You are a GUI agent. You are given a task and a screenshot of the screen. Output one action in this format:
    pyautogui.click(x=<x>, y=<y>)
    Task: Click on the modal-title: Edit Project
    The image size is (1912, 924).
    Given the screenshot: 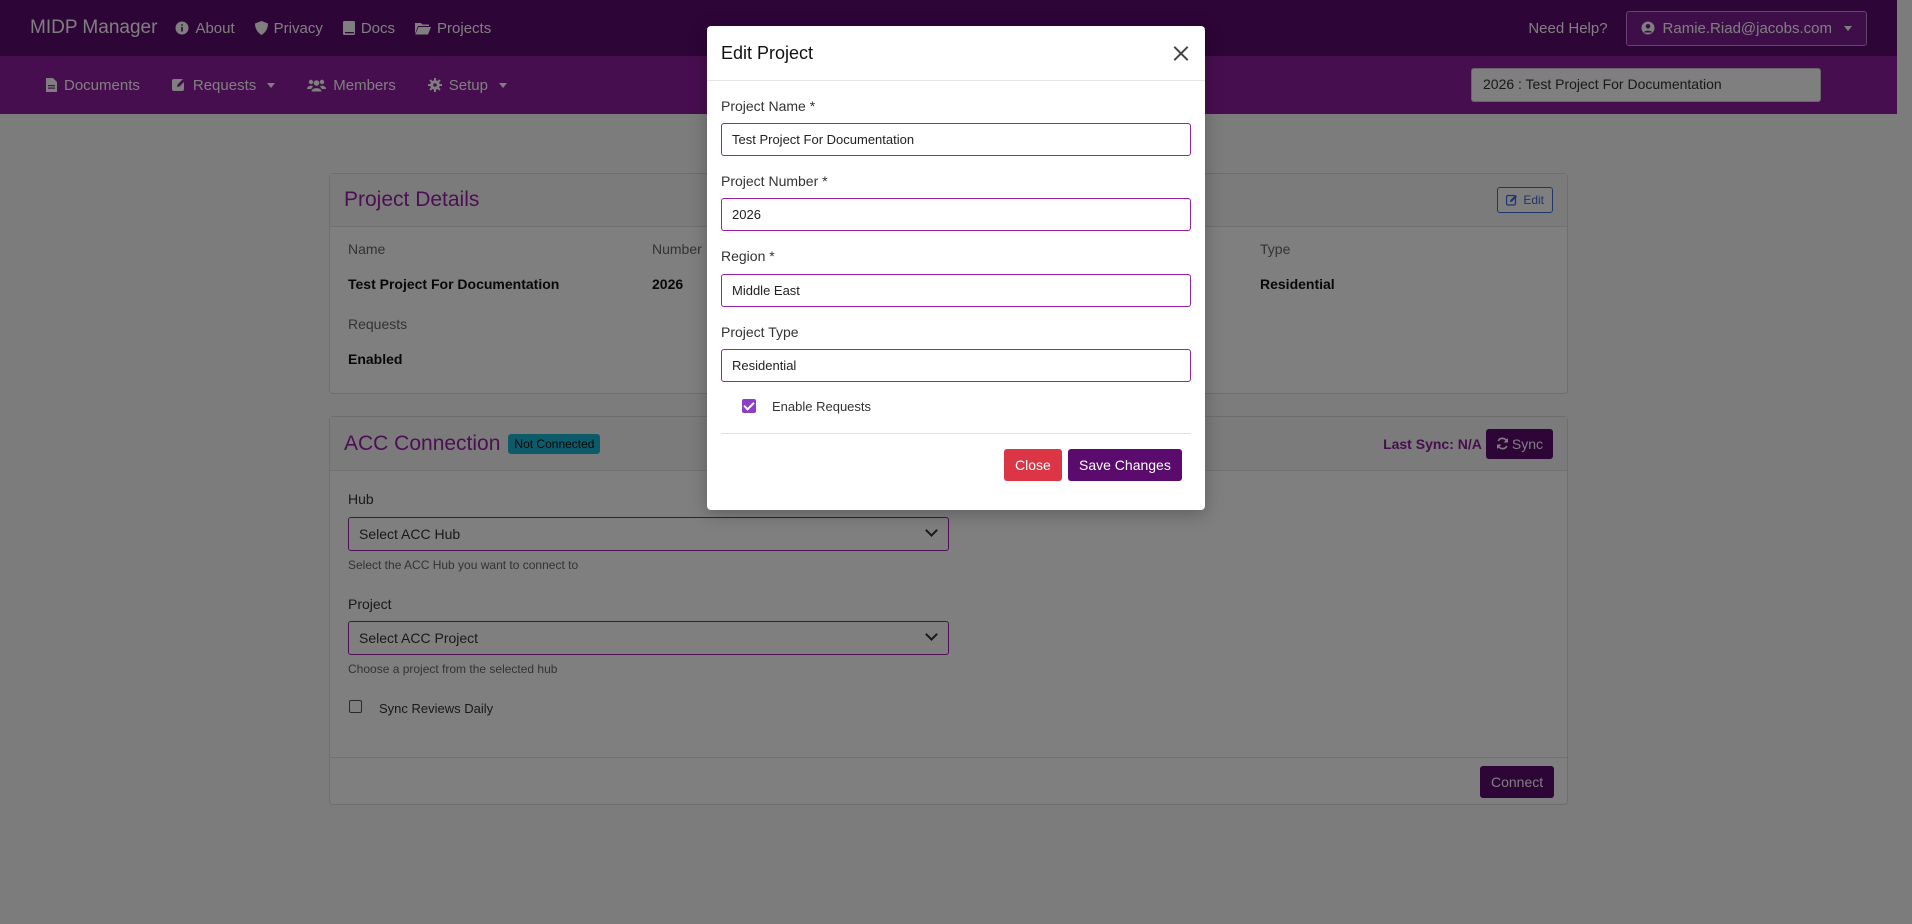 What is the action you would take?
    pyautogui.click(x=767, y=52)
    